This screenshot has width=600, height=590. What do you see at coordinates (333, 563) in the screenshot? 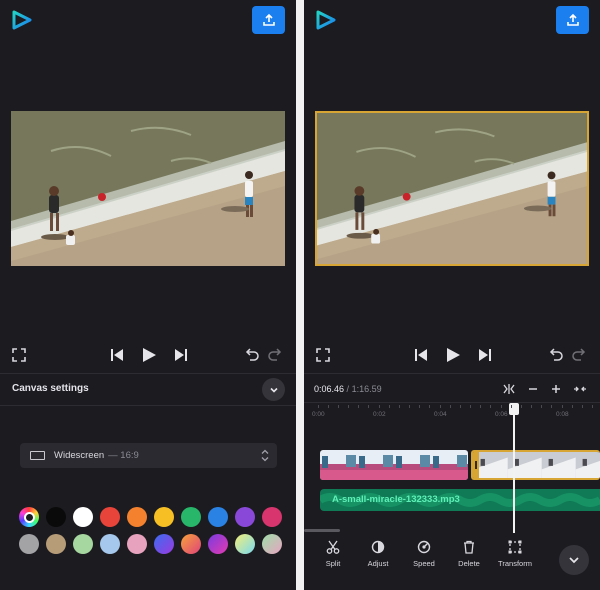
I see `tool-label: Split` at bounding box center [333, 563].